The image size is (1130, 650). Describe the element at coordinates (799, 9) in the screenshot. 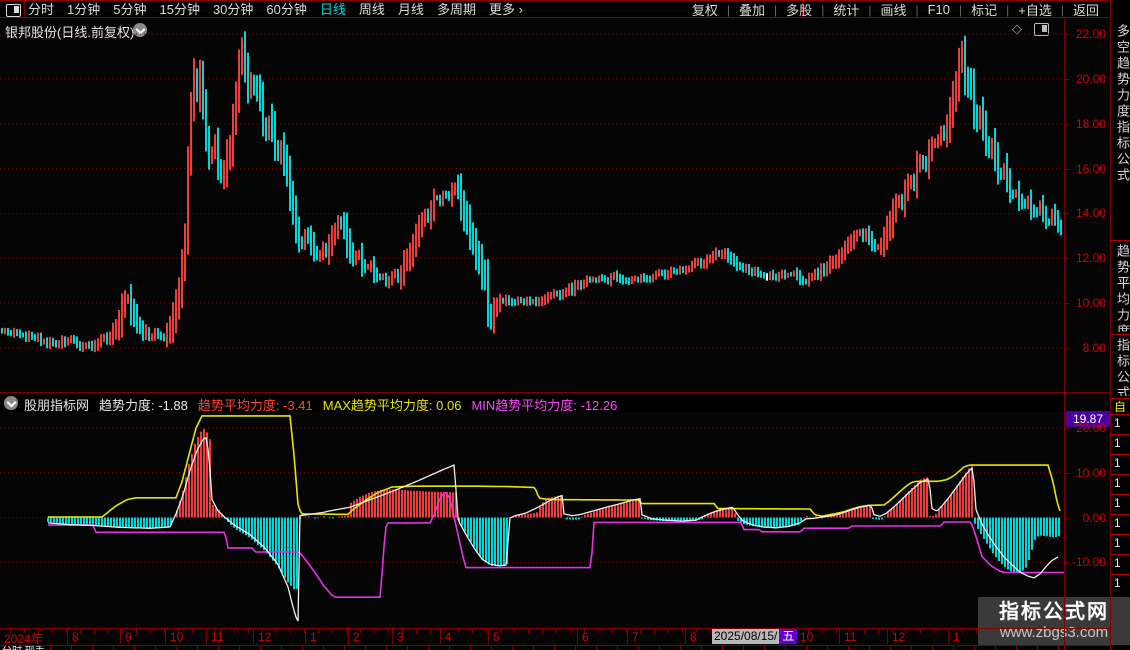

I see `toolbar-button-多股: 多股` at that location.